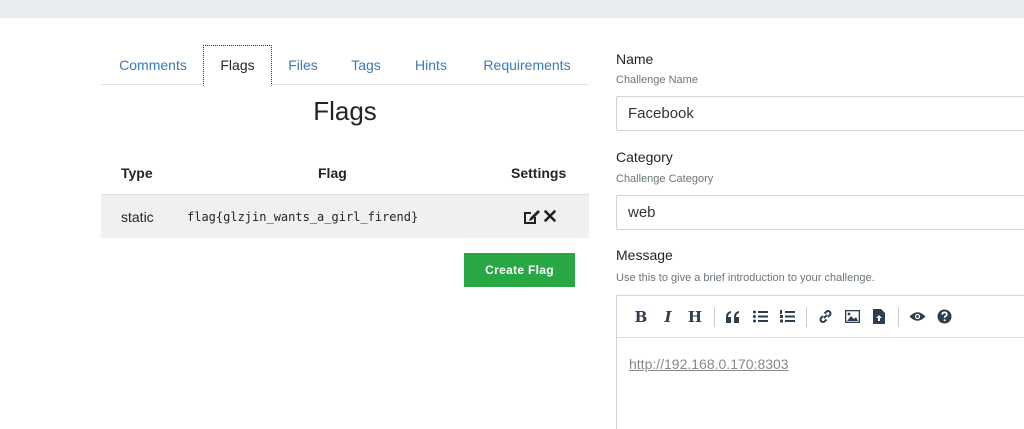  What do you see at coordinates (303, 217) in the screenshot?
I see `flag-value: flag{glzjin_wants_a_girl_firend}` at bounding box center [303, 217].